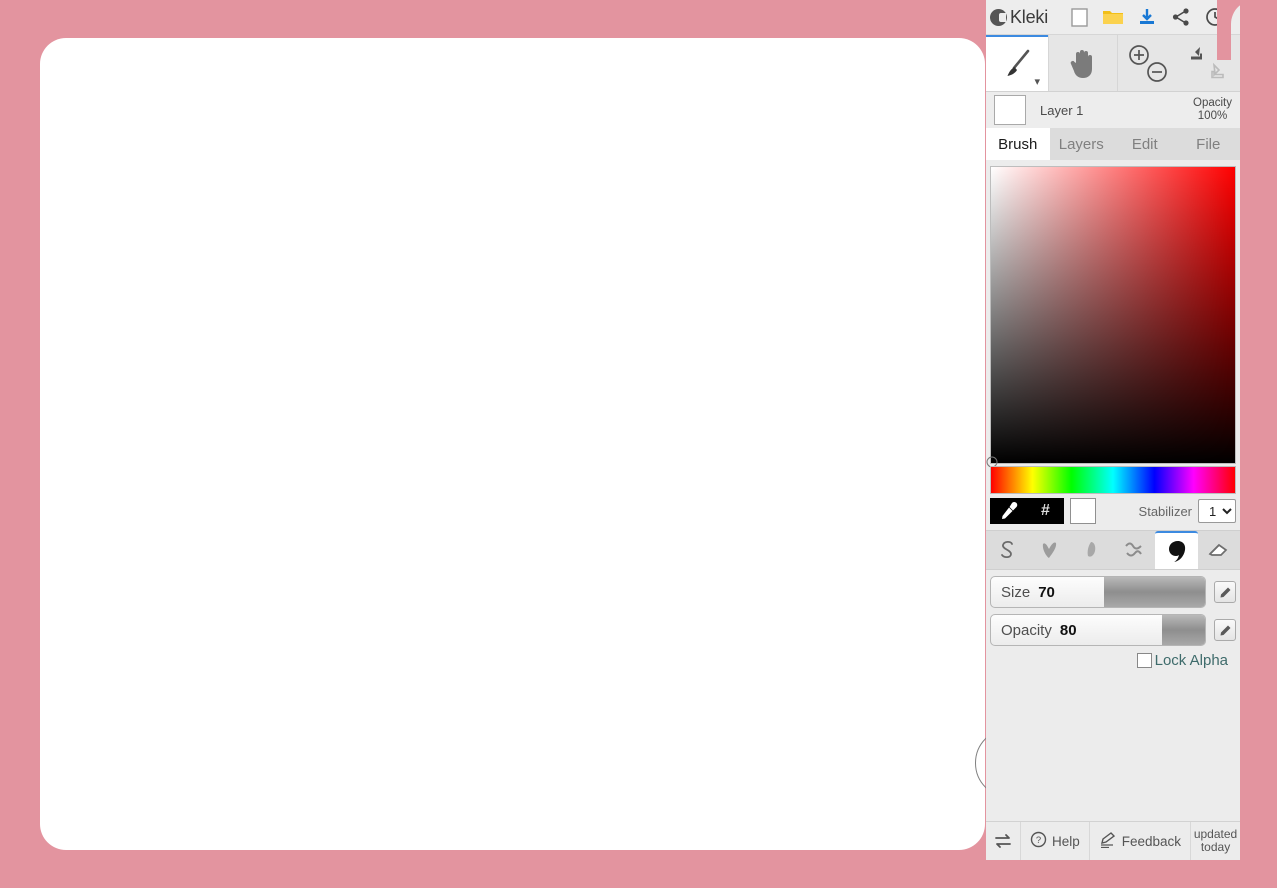  I want to click on chevron-down-icon: ▾, so click(1037, 81).